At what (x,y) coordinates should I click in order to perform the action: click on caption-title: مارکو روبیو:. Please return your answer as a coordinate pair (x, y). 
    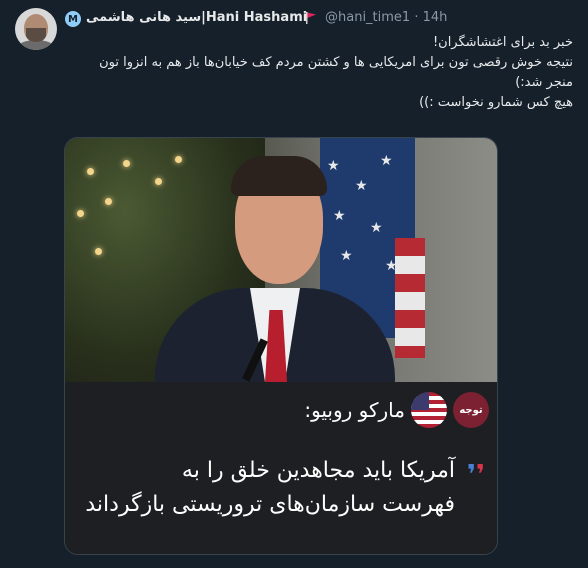
    Looking at the image, I should click on (354, 410).